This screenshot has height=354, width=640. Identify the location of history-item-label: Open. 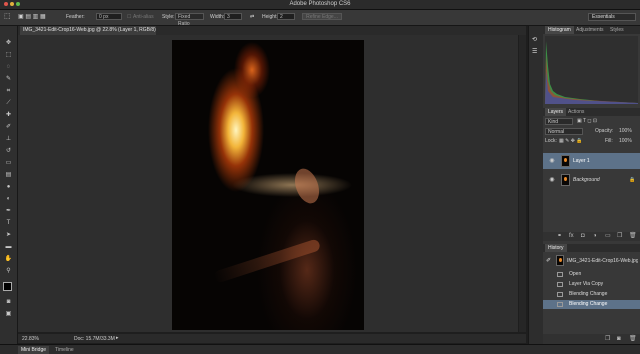
(575, 274).